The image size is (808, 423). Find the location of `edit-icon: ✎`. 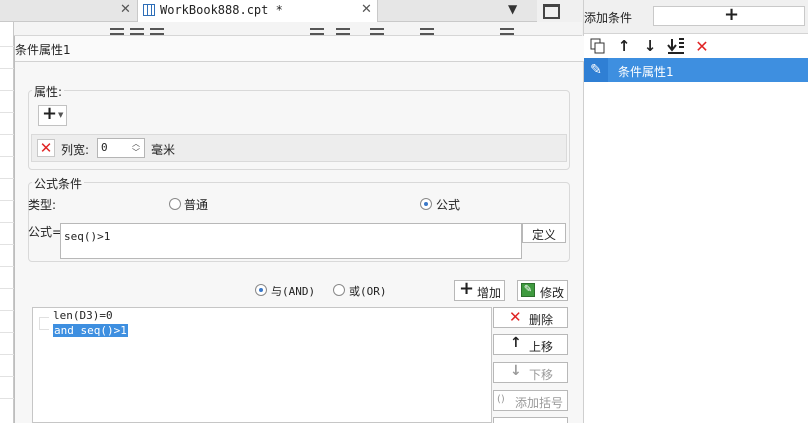

edit-icon: ✎ is located at coordinates (596, 70).